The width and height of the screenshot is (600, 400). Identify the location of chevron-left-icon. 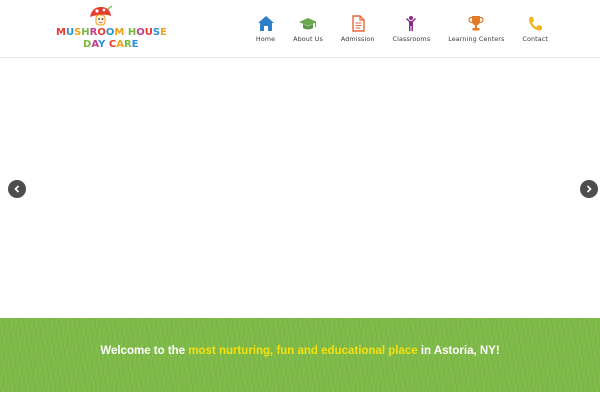
(17, 189).